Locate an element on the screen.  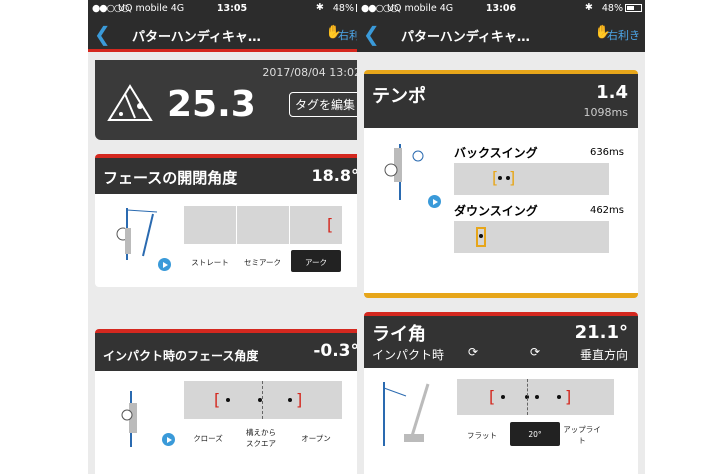
edit-tag-button: タグを編集 is located at coordinates (324, 104).